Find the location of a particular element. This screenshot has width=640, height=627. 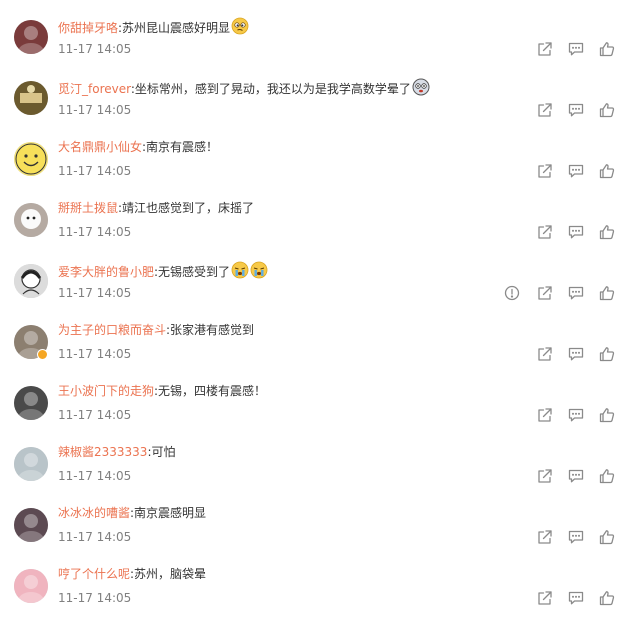

comment-text: :南京有震感！ is located at coordinates (180, 147).